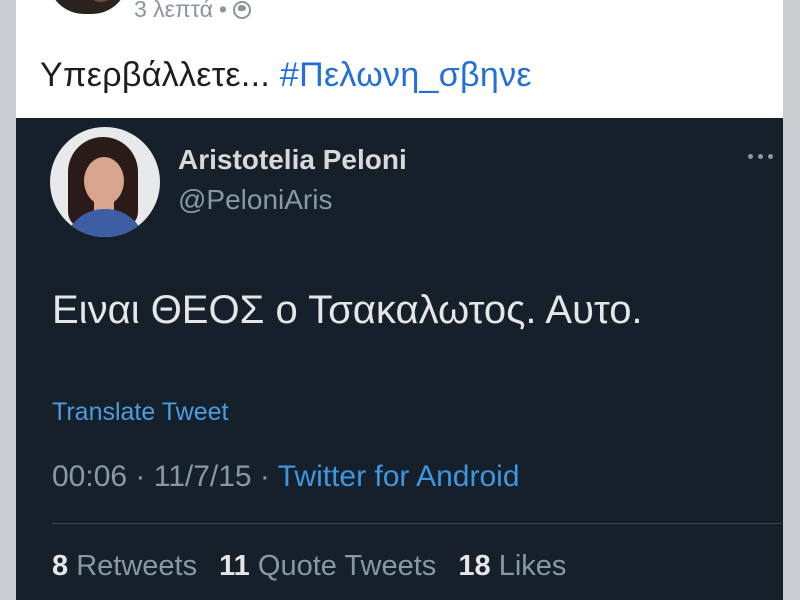 This screenshot has width=800, height=600. What do you see at coordinates (760, 156) in the screenshot?
I see `more-icon` at bounding box center [760, 156].